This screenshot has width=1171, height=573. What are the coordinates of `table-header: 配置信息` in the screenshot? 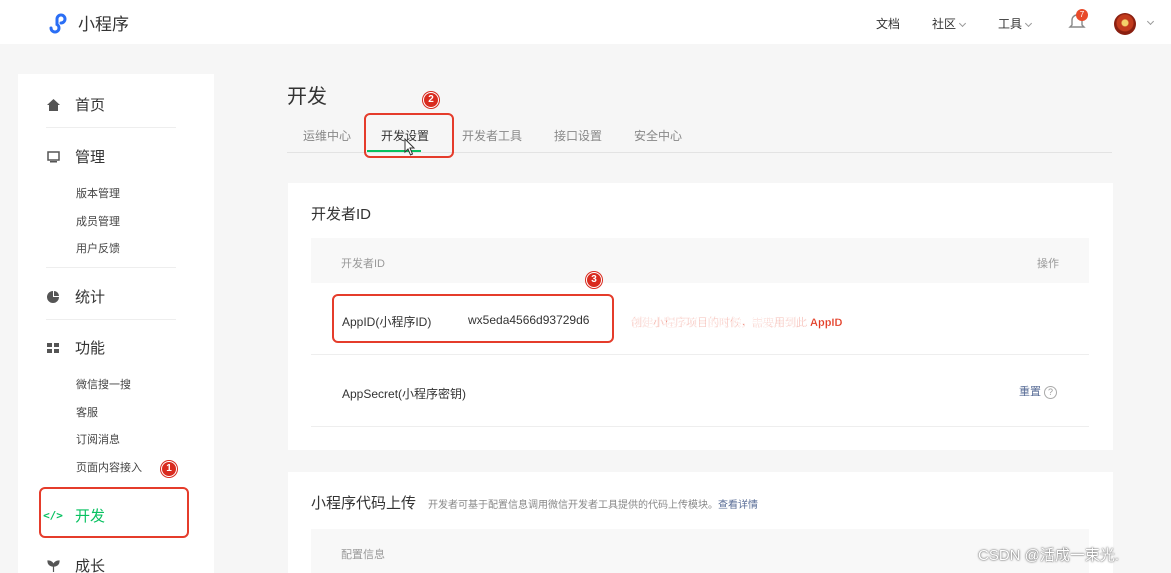 It's located at (700, 551).